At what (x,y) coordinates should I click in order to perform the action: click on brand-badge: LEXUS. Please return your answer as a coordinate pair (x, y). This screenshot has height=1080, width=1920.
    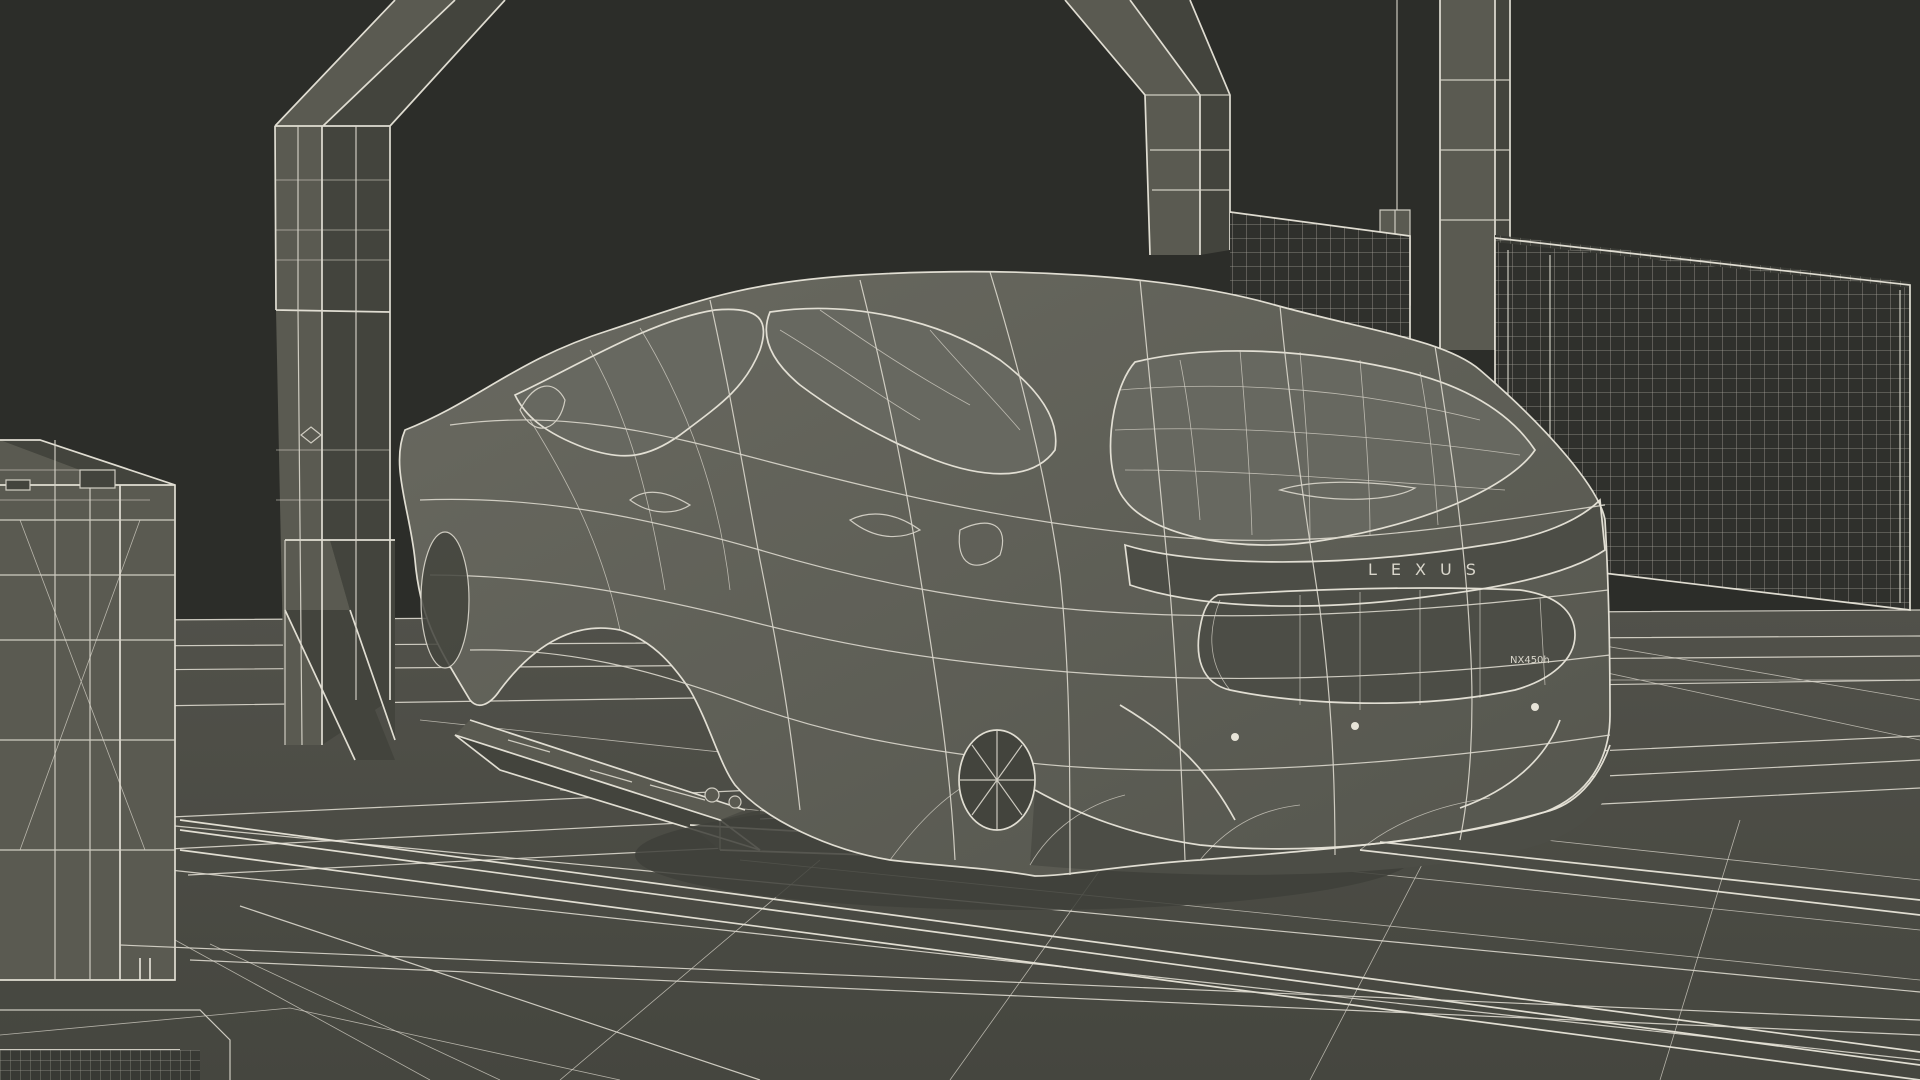
    Looking at the image, I should click on (1429, 569).